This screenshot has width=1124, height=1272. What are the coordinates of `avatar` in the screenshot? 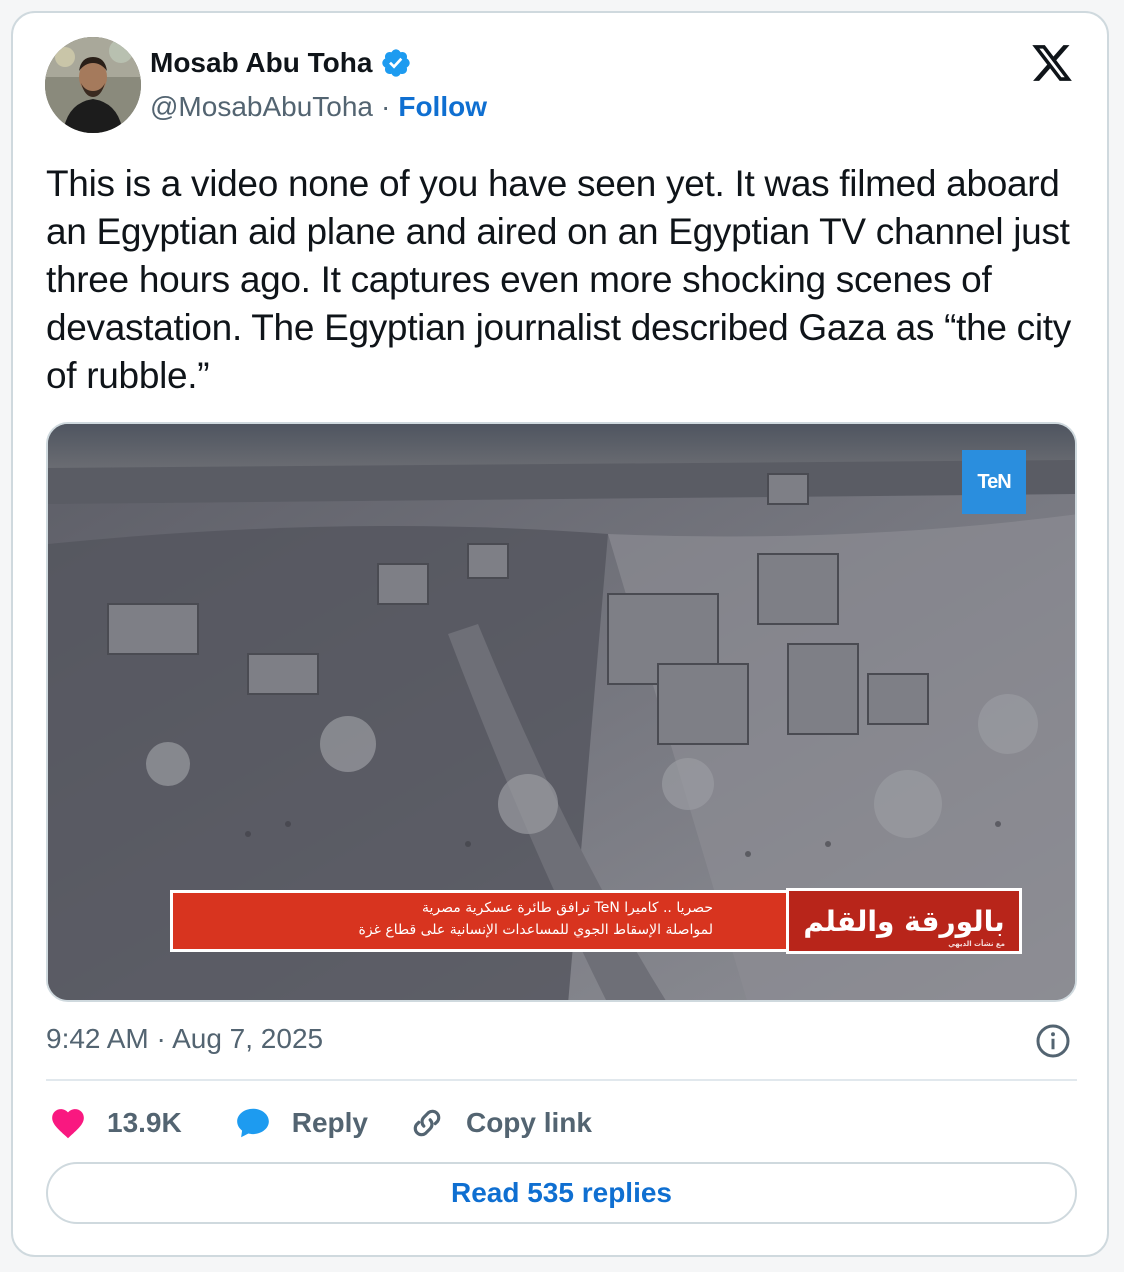 It's located at (93, 85).